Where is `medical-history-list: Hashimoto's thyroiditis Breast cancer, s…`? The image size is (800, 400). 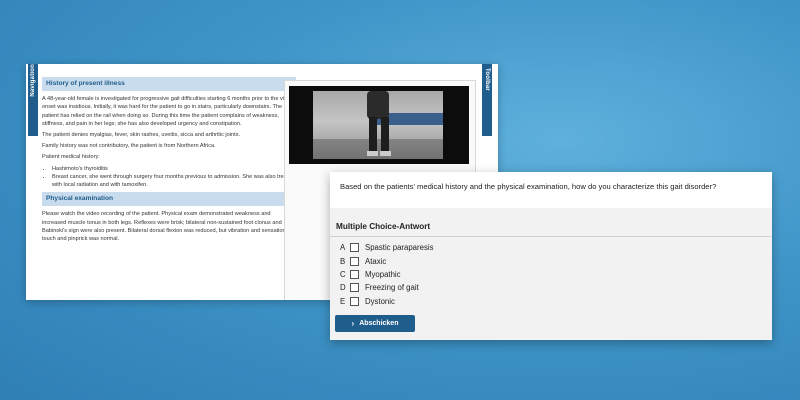
medical-history-list: Hashimoto's thyroiditis Breast cancer, s… is located at coordinates (169, 177).